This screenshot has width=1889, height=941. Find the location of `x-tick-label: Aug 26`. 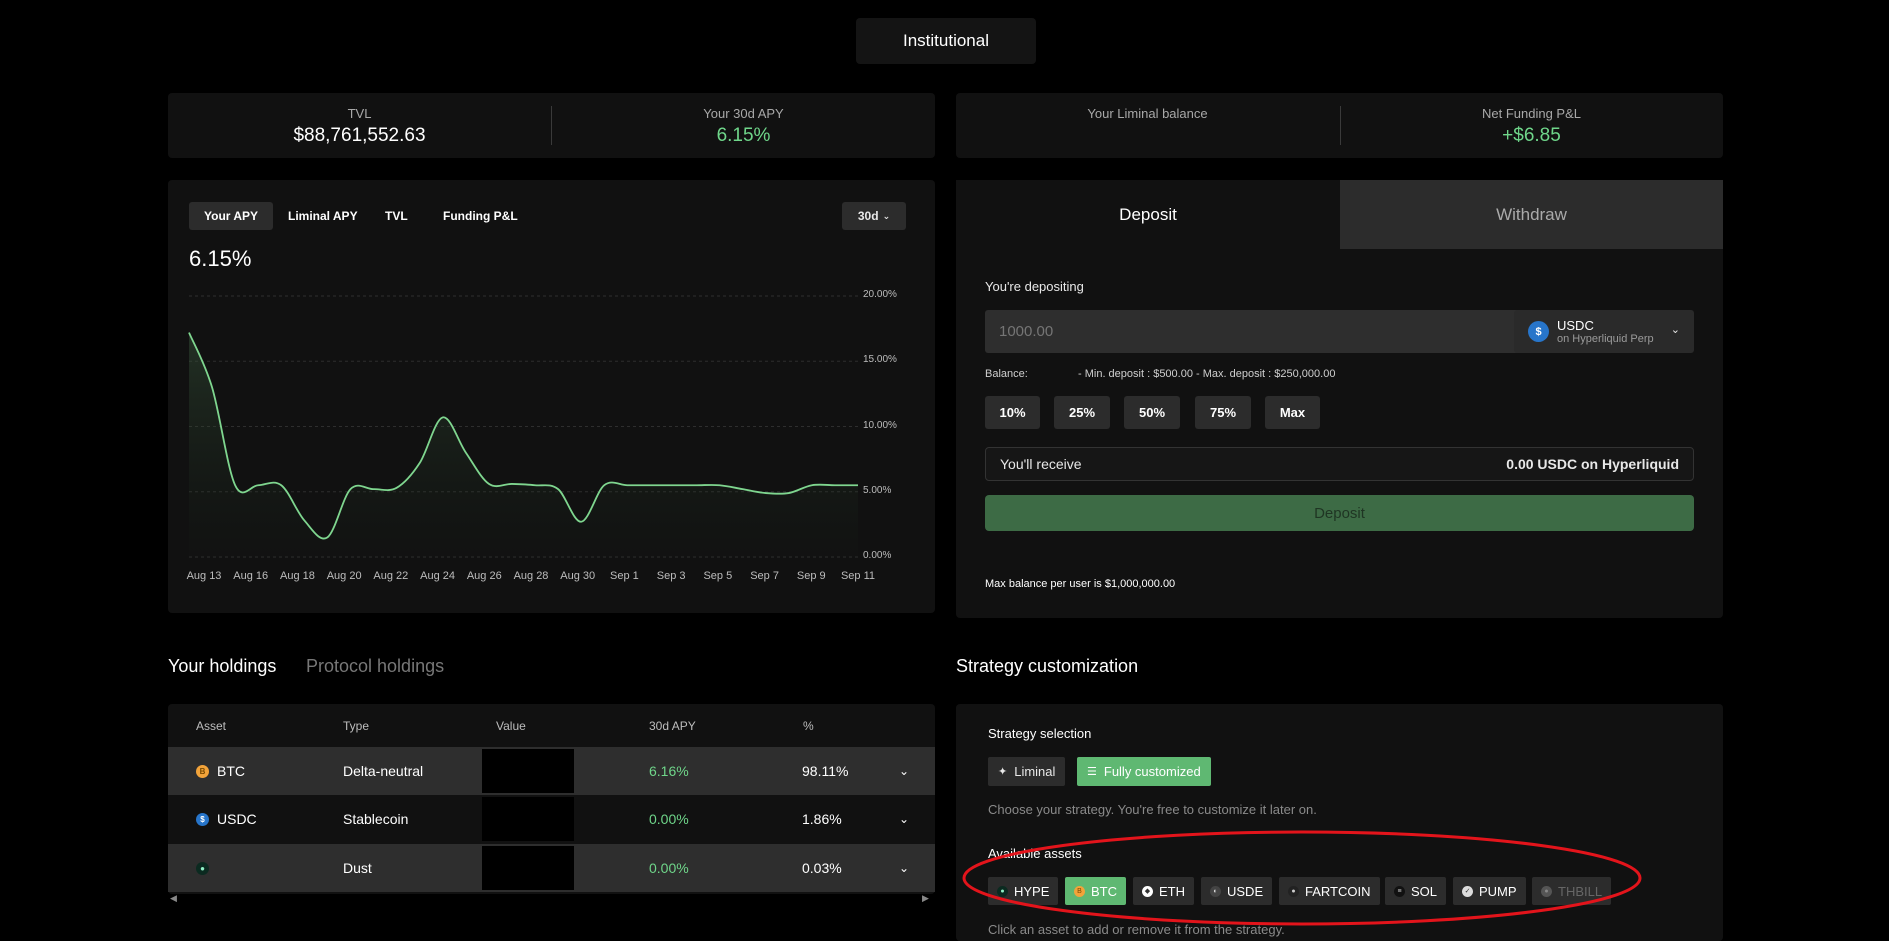

x-tick-label: Aug 26 is located at coordinates (484, 576).